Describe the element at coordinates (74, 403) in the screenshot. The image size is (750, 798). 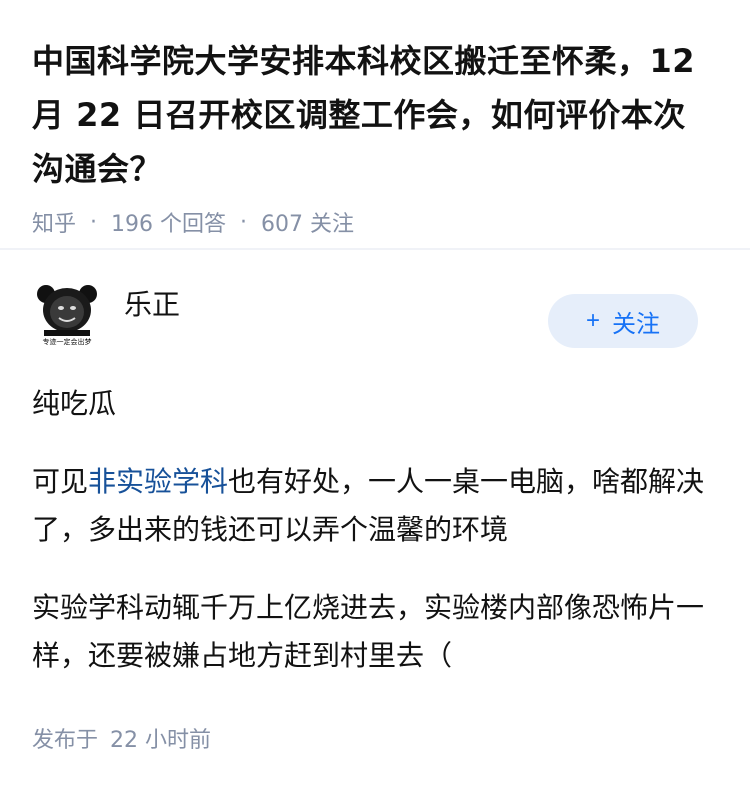
I see `paragraph-1: 纯吃瓜` at that location.